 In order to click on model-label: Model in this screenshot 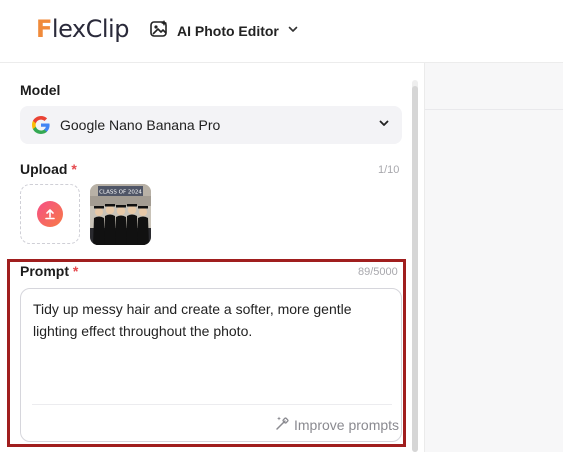, I will do `click(40, 90)`.